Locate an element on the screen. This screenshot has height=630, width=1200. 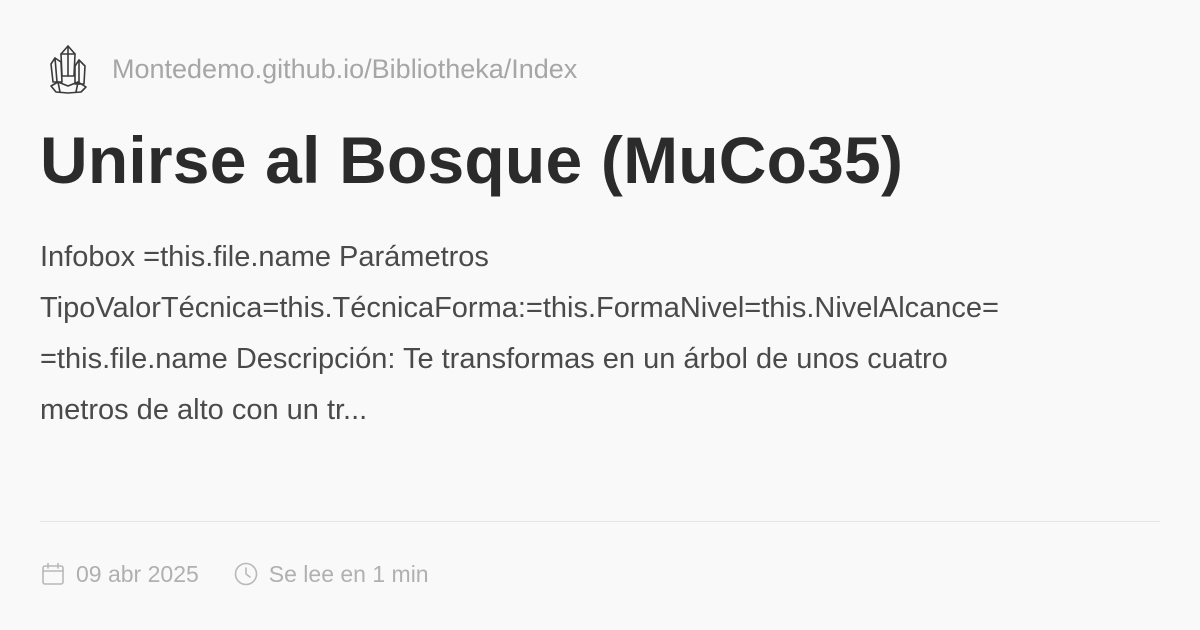
publish-date-text: 09 abr 2025 is located at coordinates (137, 573).